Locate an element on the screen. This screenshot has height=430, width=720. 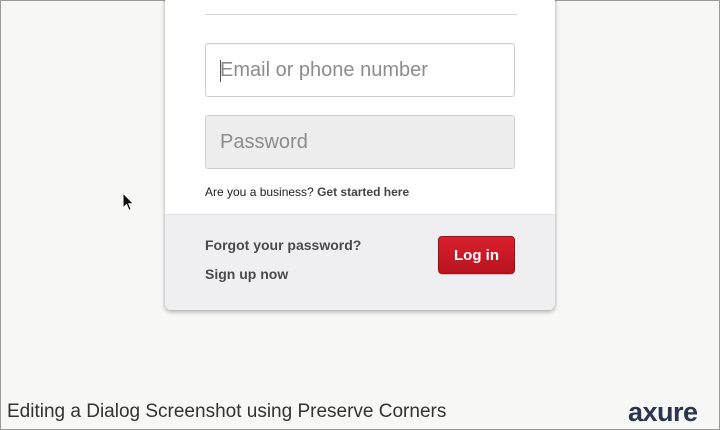
get-started-link: Get started here is located at coordinates (363, 192).